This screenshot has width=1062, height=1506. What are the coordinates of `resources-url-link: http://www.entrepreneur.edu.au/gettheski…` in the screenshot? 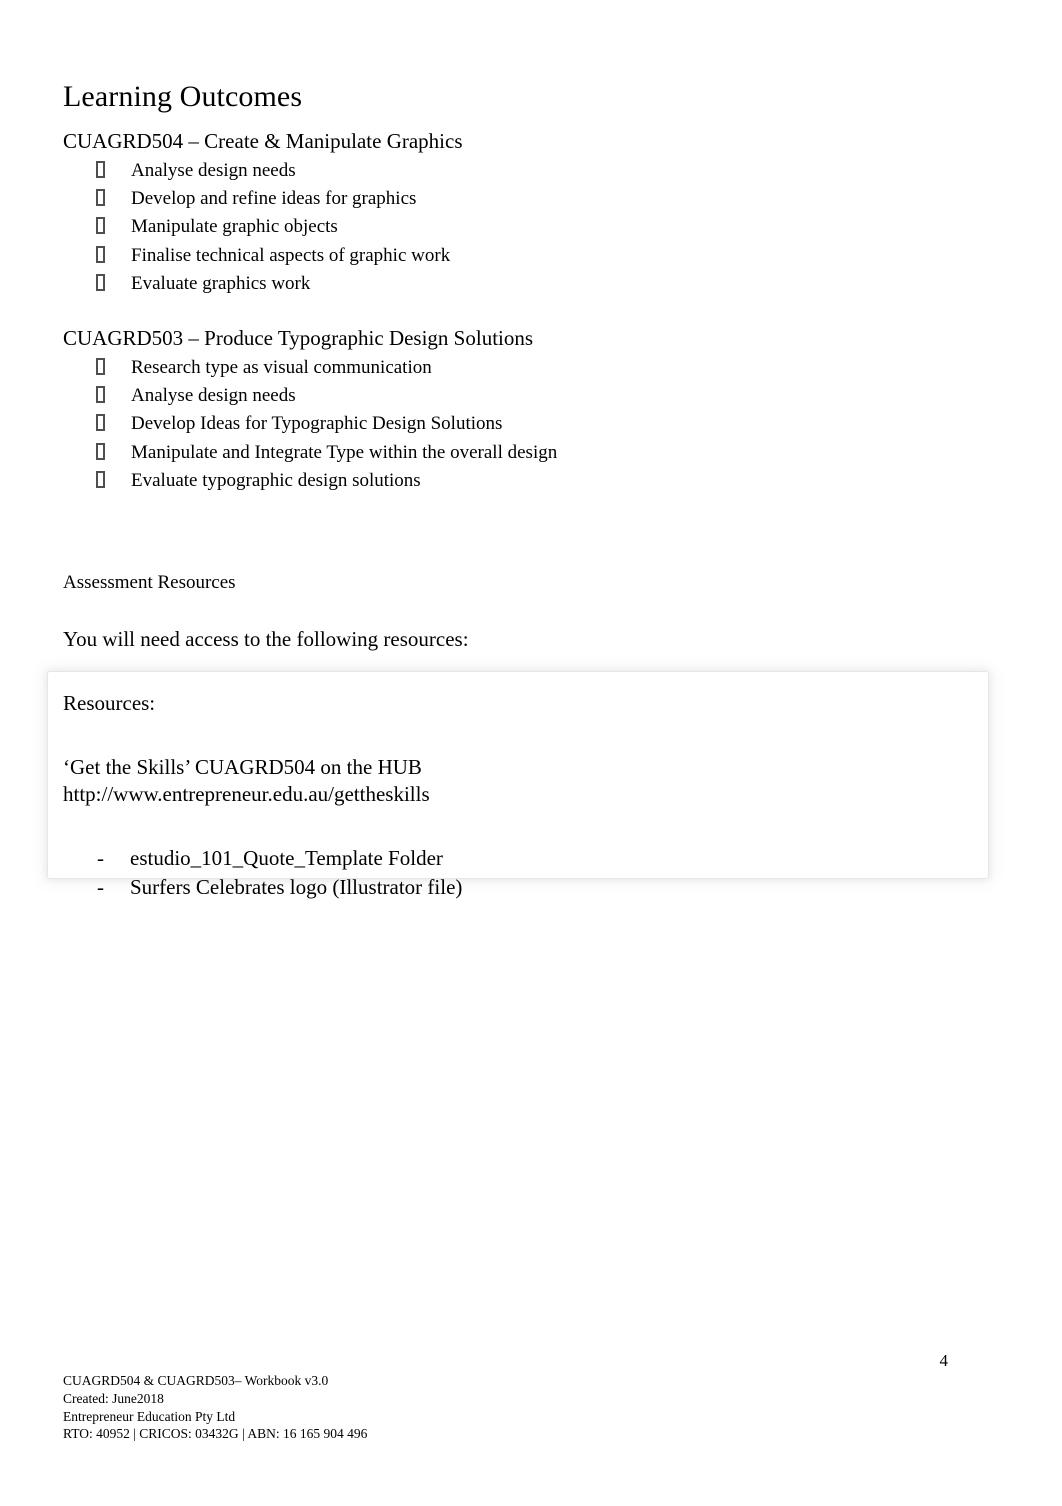 It's located at (525, 794).